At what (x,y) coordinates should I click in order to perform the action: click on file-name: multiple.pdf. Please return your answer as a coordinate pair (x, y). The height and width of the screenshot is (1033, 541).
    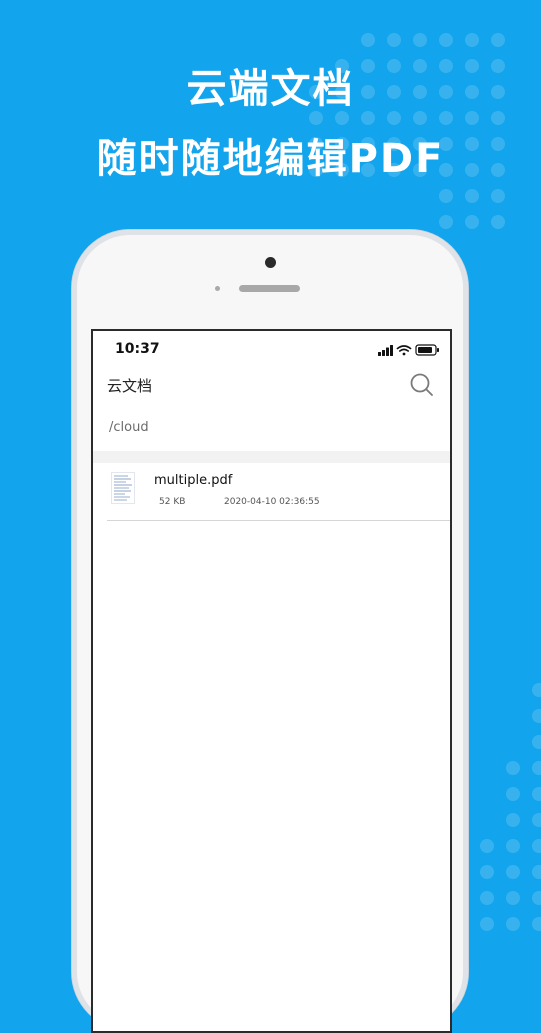
    Looking at the image, I should click on (193, 480).